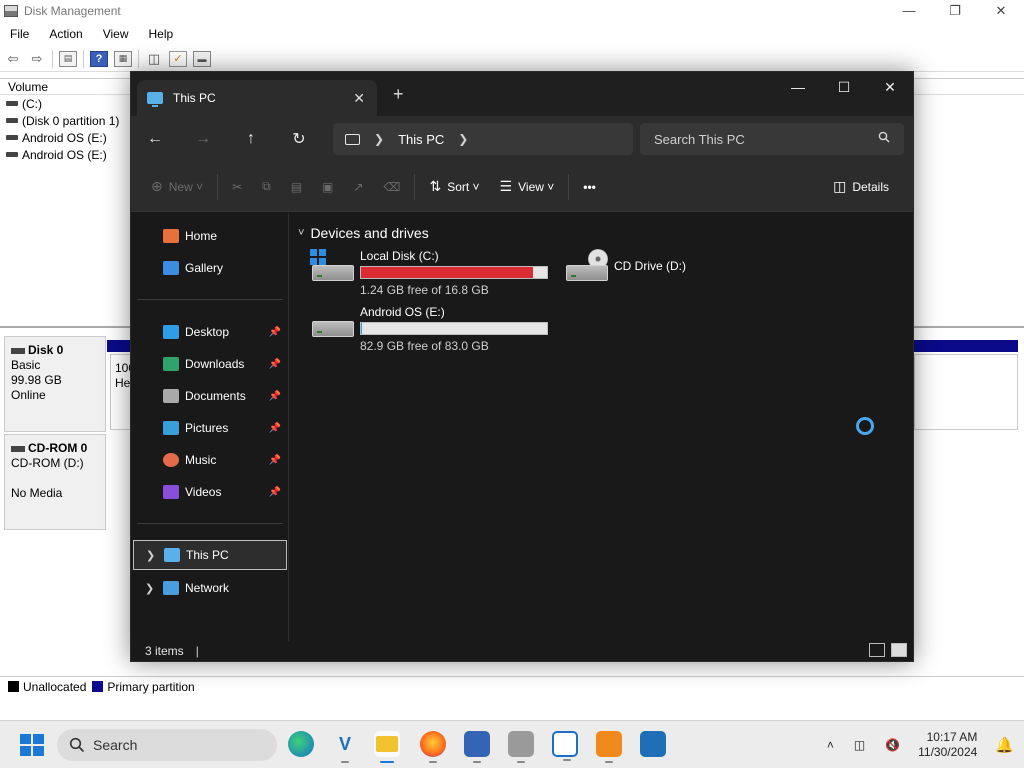 Image resolution: width=1024 pixels, height=769 pixels. What do you see at coordinates (210, 460) in the screenshot?
I see `nav-music: Music📌` at bounding box center [210, 460].